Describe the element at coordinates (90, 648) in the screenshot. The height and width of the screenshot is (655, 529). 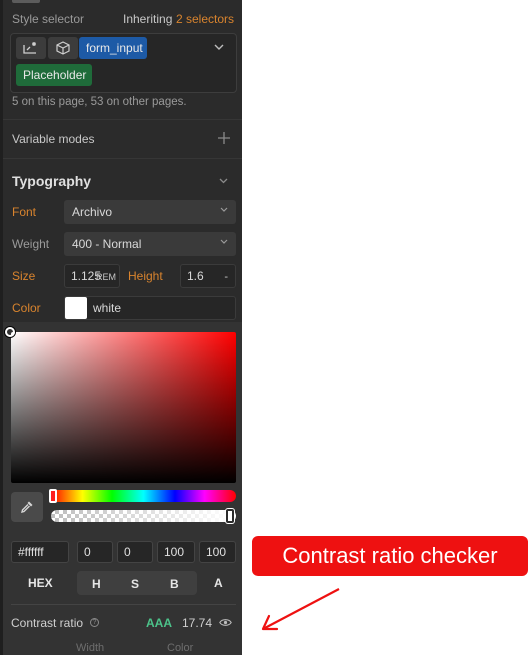
I see `footer-width-label: Width` at that location.